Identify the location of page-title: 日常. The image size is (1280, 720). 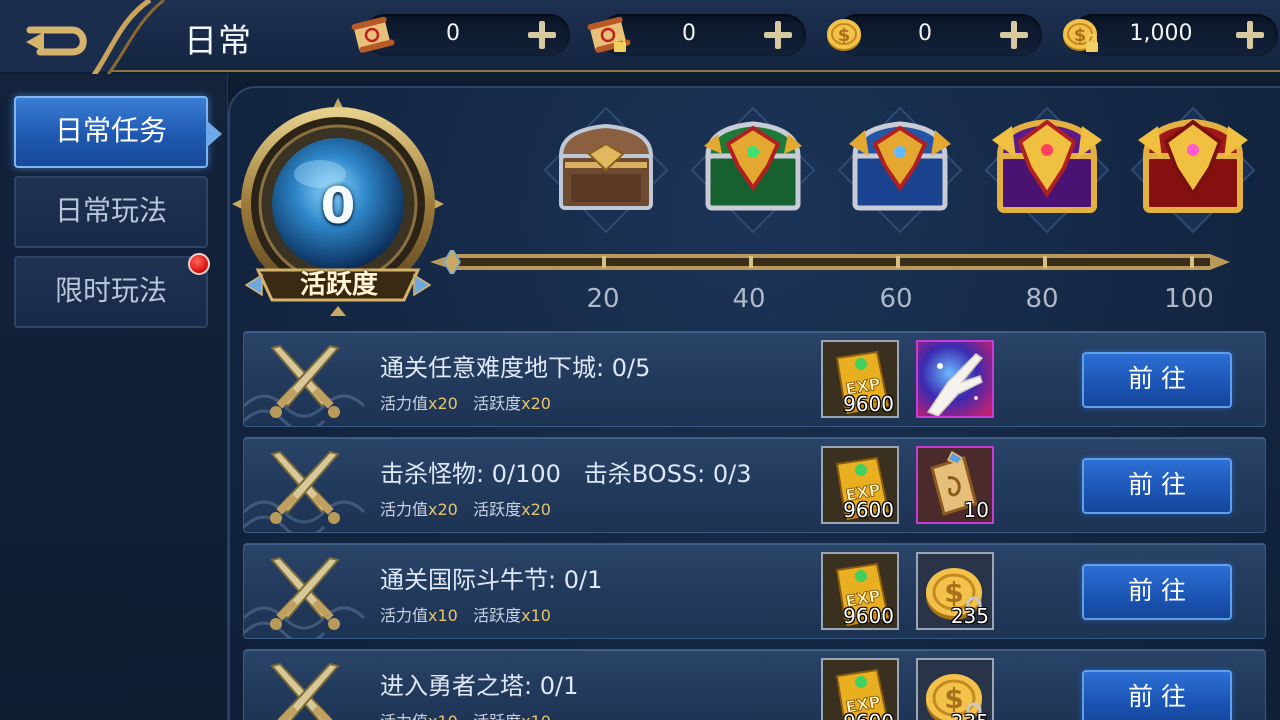
(218, 40).